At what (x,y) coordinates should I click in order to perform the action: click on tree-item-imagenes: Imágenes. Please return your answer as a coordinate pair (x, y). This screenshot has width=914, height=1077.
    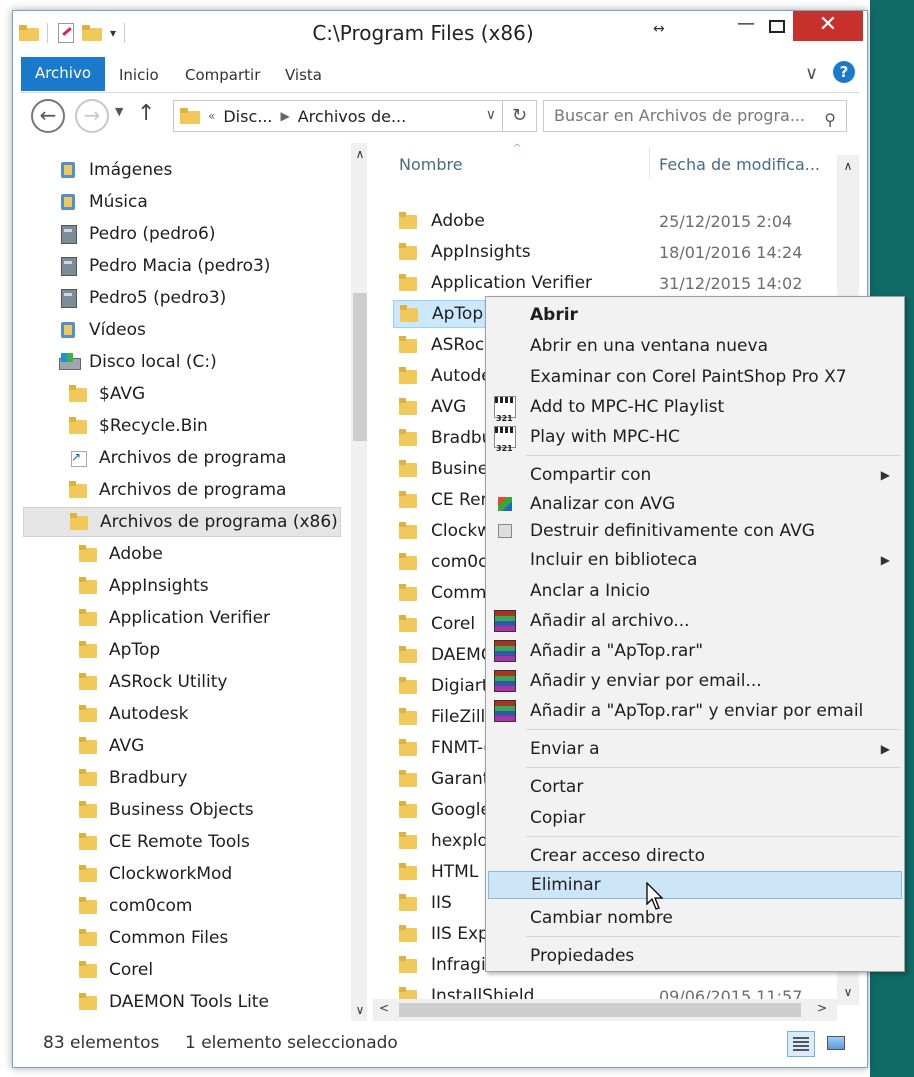
    Looking at the image, I should click on (115, 170).